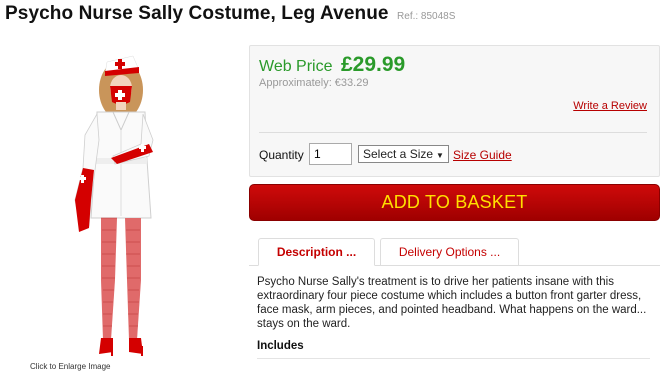 The width and height of the screenshot is (660, 371). Describe the element at coordinates (280, 346) in the screenshot. I see `includes-heading: Includes` at that location.